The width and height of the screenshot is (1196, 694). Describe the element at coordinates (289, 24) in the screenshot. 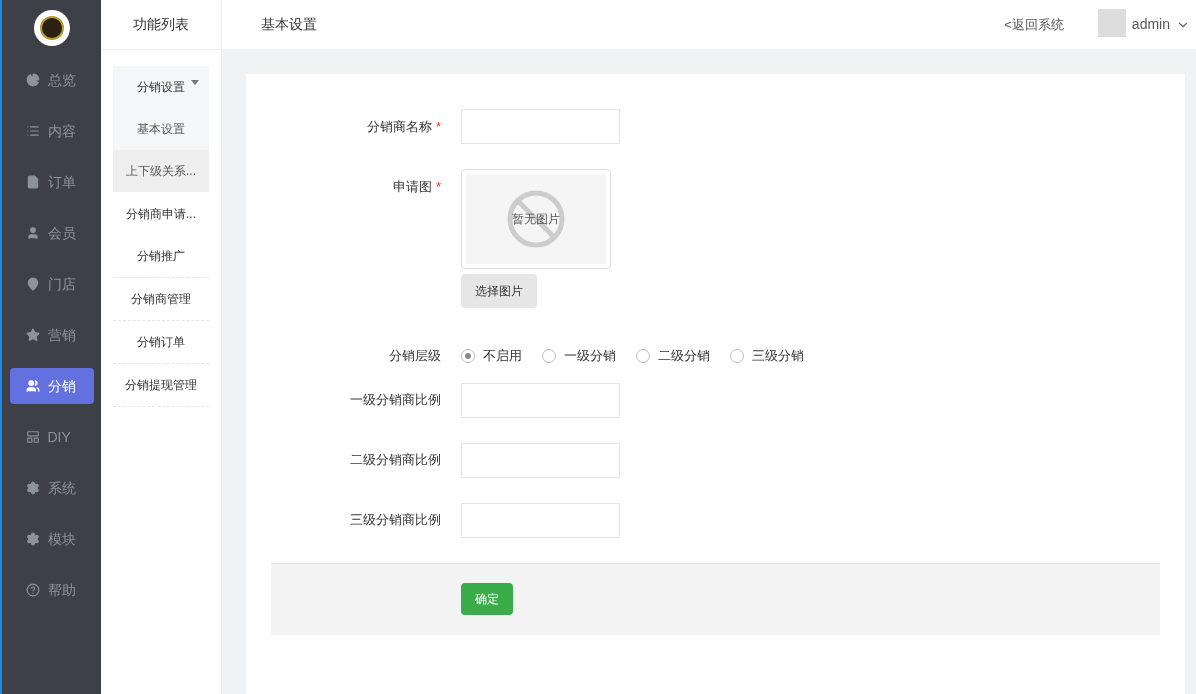

I see `page-title: 基本设置` at that location.